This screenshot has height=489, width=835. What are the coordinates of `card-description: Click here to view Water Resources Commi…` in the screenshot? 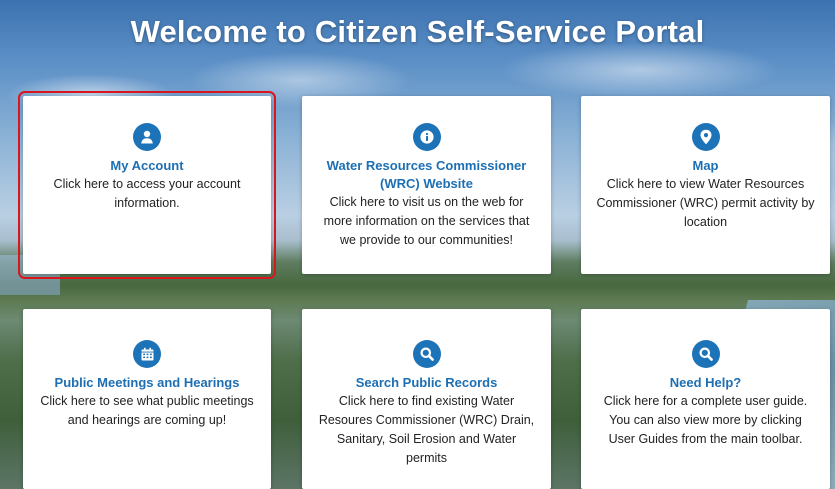 It's located at (705, 203).